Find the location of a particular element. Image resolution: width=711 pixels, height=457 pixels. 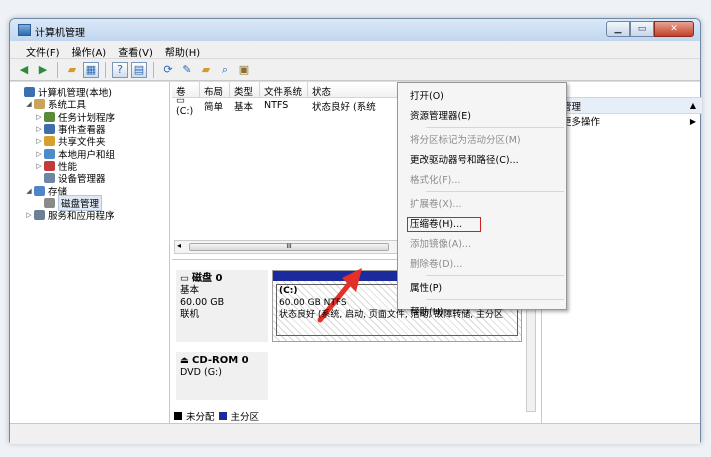

context-menu-item: 打开(O) is located at coordinates (482, 96).